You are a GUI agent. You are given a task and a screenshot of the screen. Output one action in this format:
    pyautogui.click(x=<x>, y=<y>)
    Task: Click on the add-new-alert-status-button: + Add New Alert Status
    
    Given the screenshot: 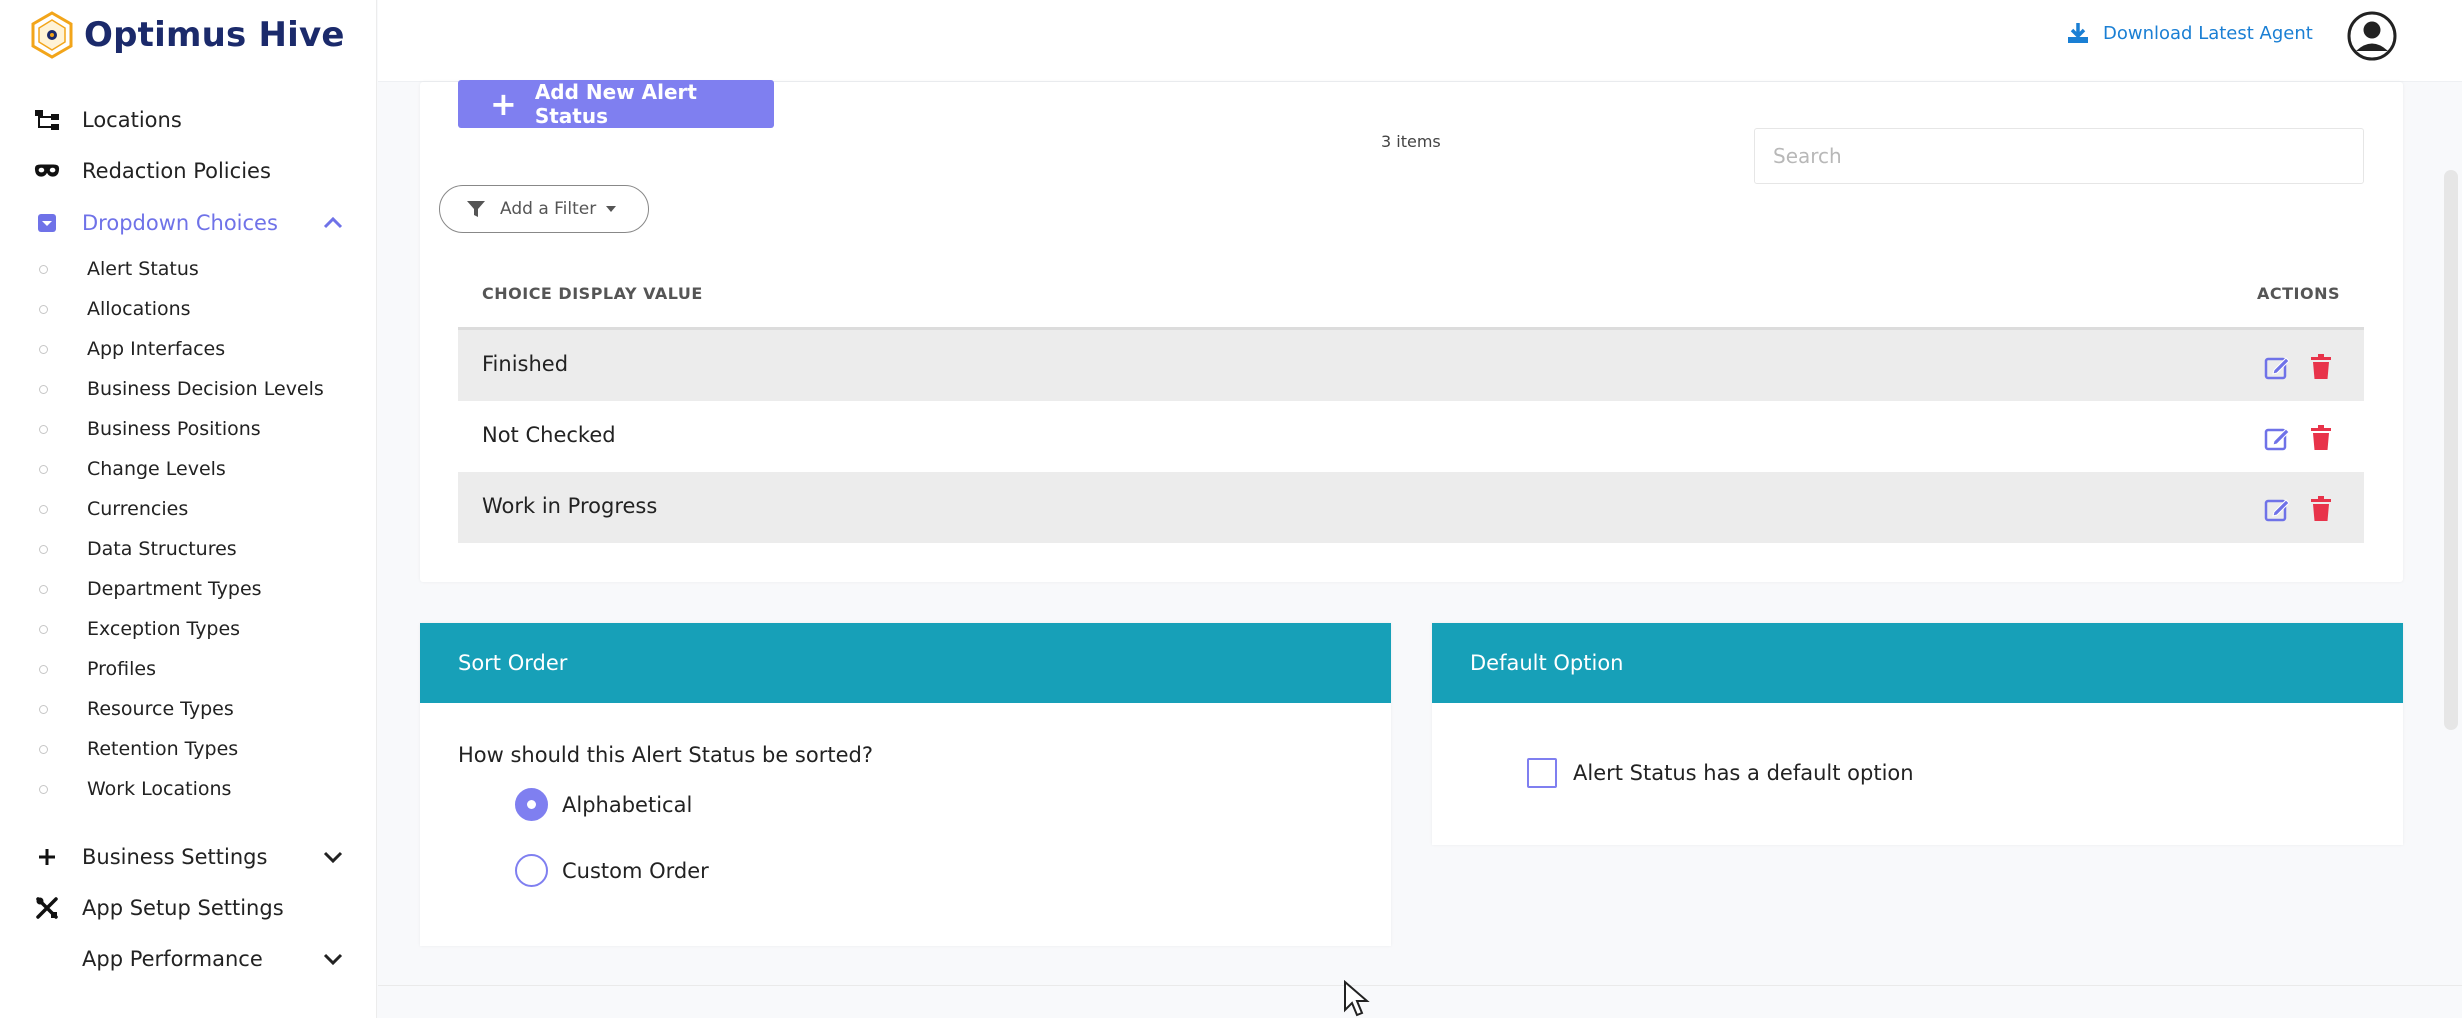 What is the action you would take?
    pyautogui.click(x=616, y=104)
    